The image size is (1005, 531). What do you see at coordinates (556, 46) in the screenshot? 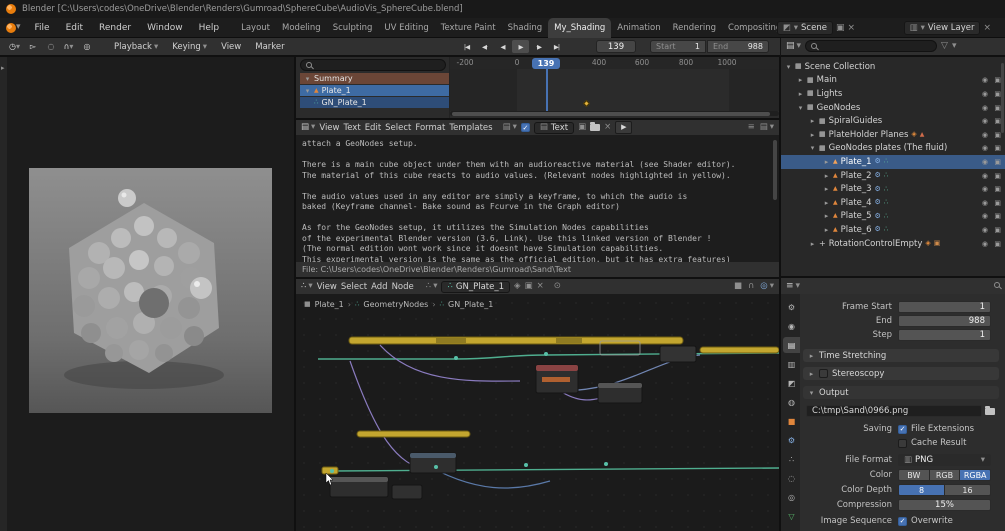
I see `jump-to-end-button` at bounding box center [556, 46].